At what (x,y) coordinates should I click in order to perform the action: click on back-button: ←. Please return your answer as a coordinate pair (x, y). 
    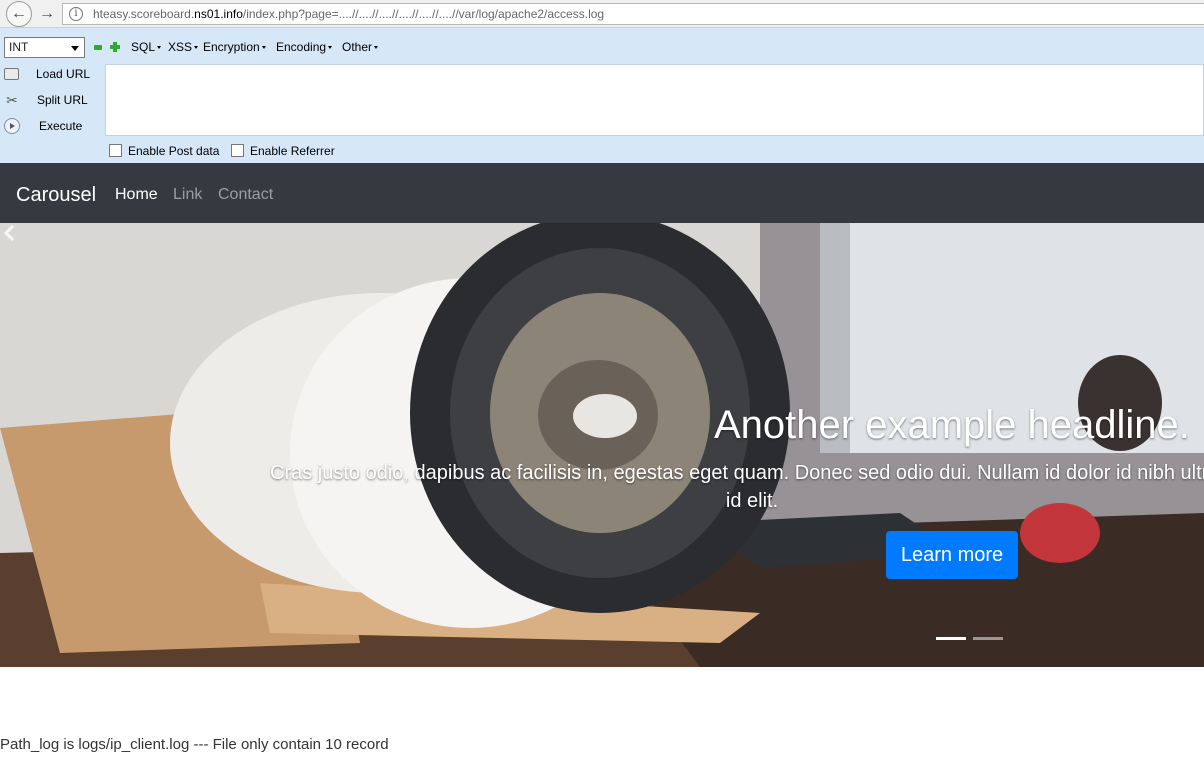
    Looking at the image, I should click on (19, 14).